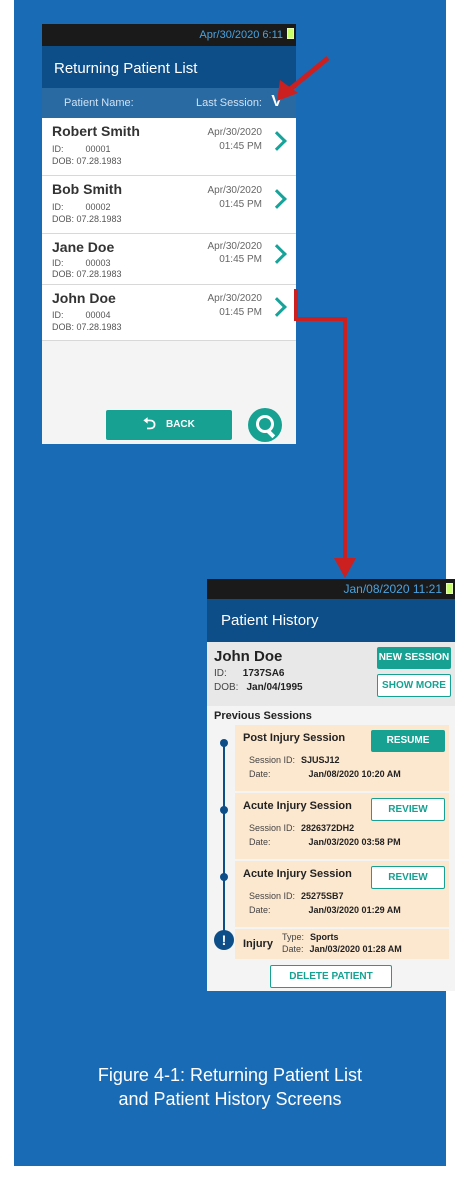  Describe the element at coordinates (263, 673) in the screenshot. I see `patient-id: 1737SA6` at that location.